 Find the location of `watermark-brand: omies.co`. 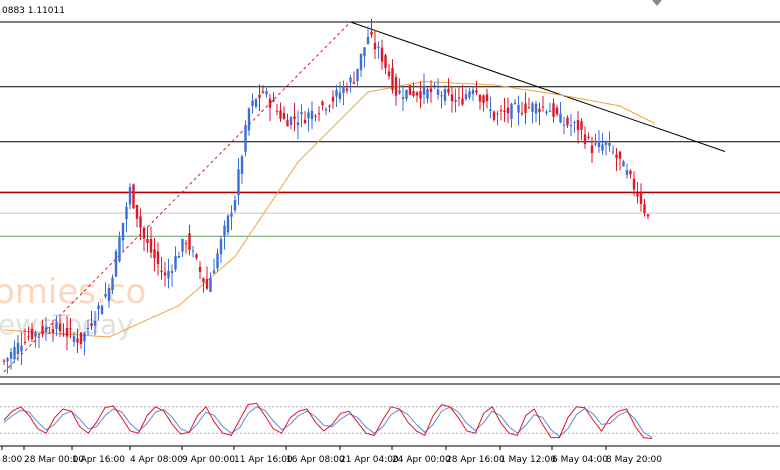

watermark-brand: omies.co is located at coordinates (73, 292).